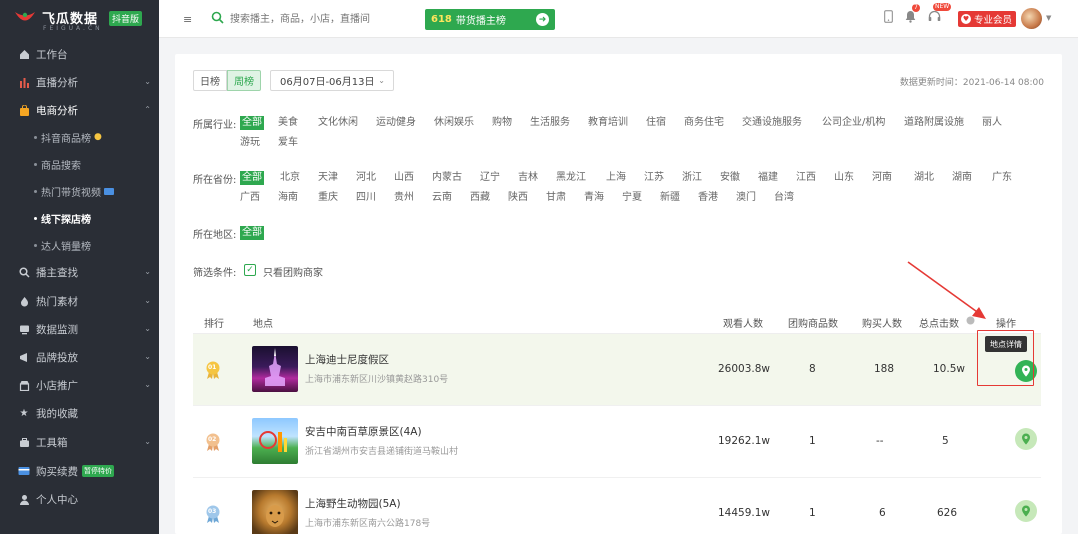 Image resolution: width=1078 pixels, height=534 pixels. Describe the element at coordinates (502, 123) in the screenshot. I see `filter-option: 购物` at that location.